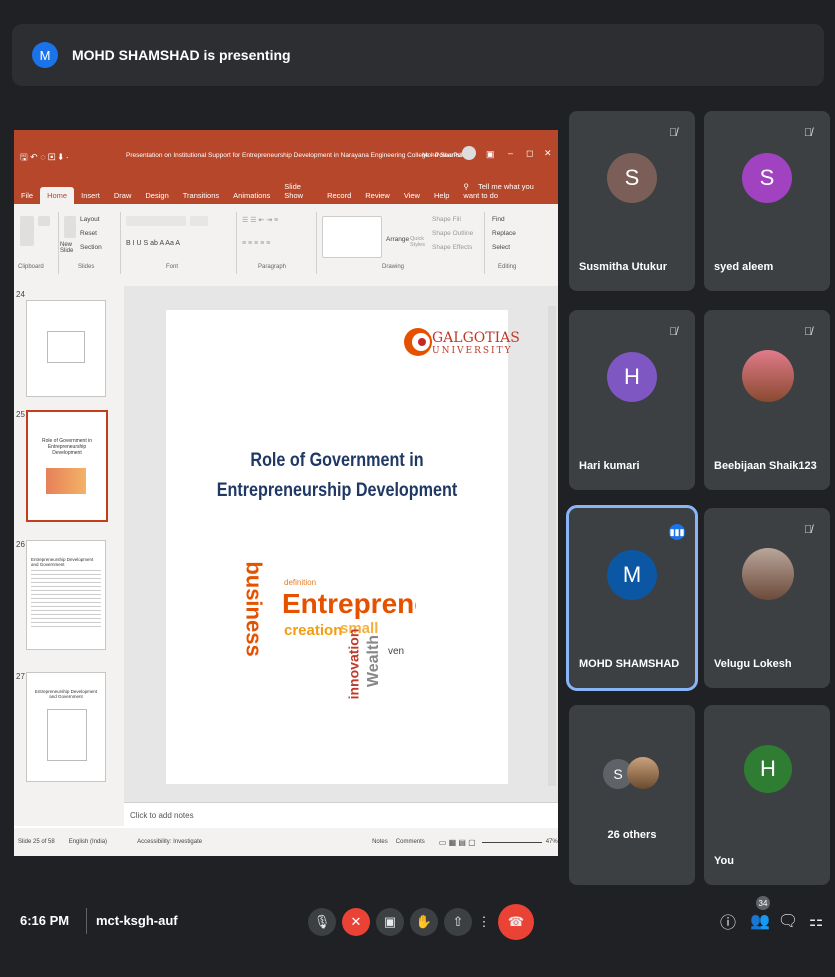 The image size is (835, 977). Describe the element at coordinates (552, 546) in the screenshot. I see `slide-scrollbar` at that location.